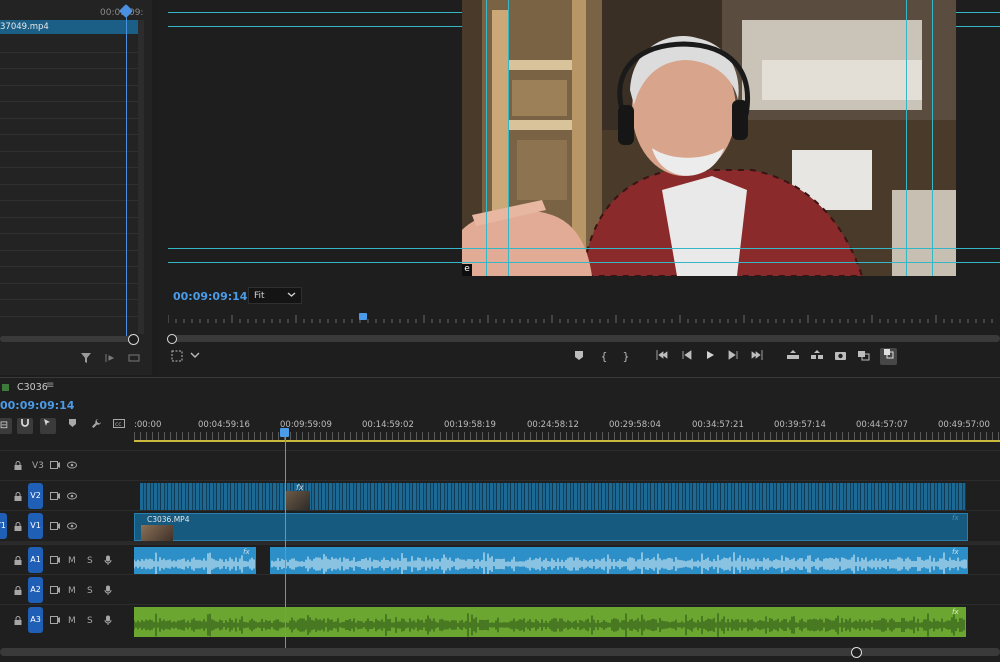 The width and height of the screenshot is (1000, 662). Describe the element at coordinates (964, 425) in the screenshot. I see `ruler-tick-label: 00:49:57:00` at that location.